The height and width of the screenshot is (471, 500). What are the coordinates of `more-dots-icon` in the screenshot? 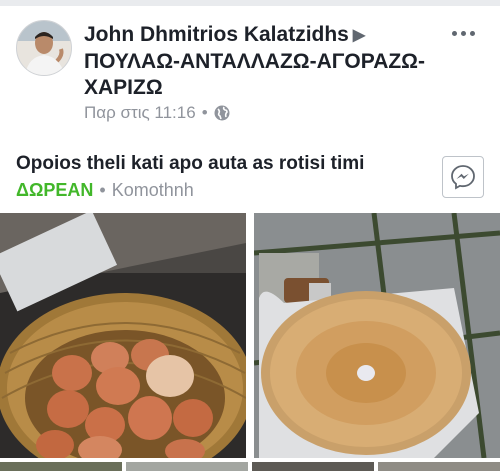 It's located at (464, 33).